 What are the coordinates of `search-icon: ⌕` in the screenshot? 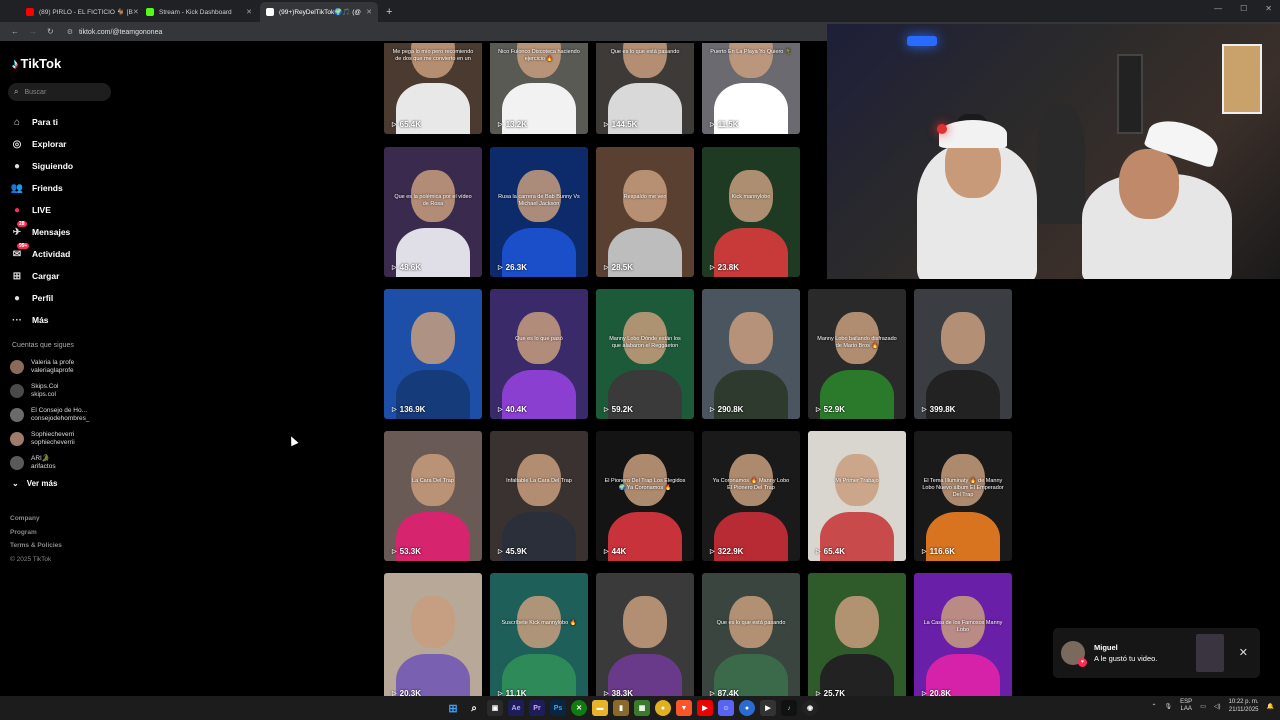 It's located at (474, 708).